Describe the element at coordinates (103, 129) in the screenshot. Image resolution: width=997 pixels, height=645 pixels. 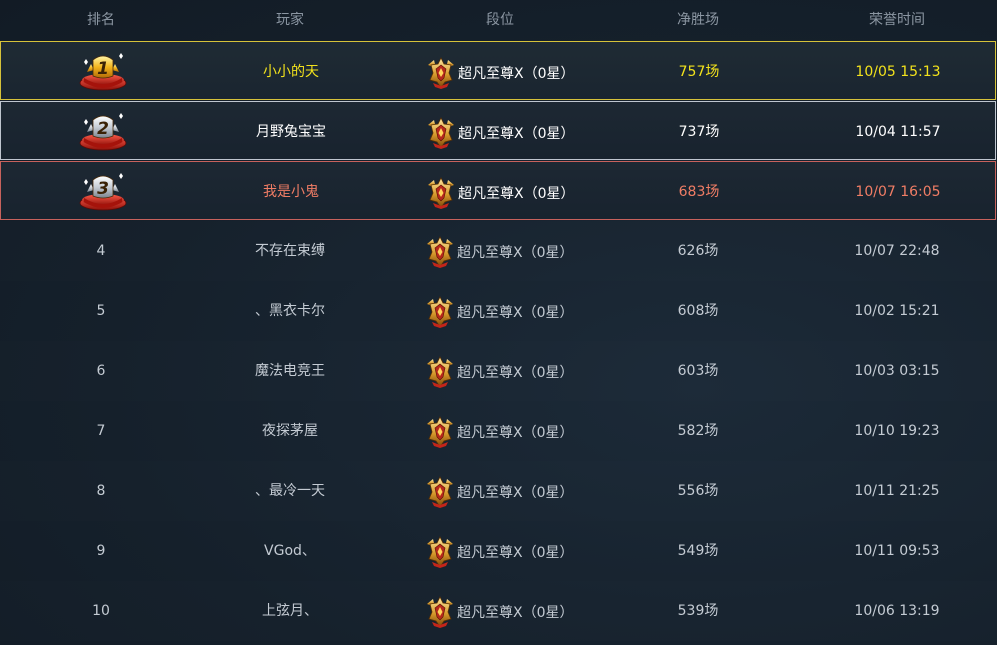
I see `medal-rank-label: 2` at that location.